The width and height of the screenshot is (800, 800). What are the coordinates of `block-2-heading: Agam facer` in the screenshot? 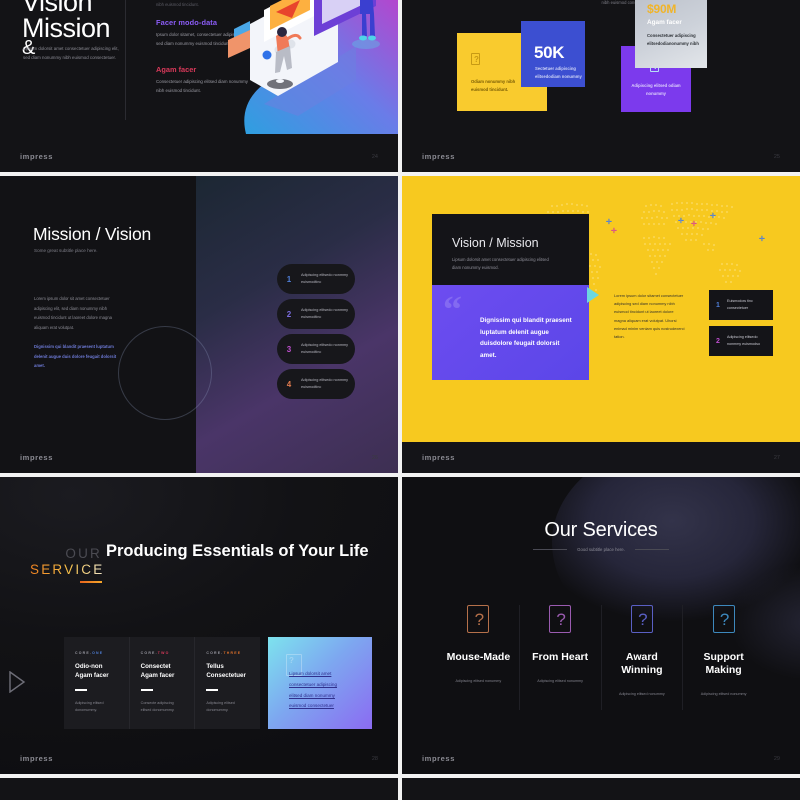 It's located at (176, 69).